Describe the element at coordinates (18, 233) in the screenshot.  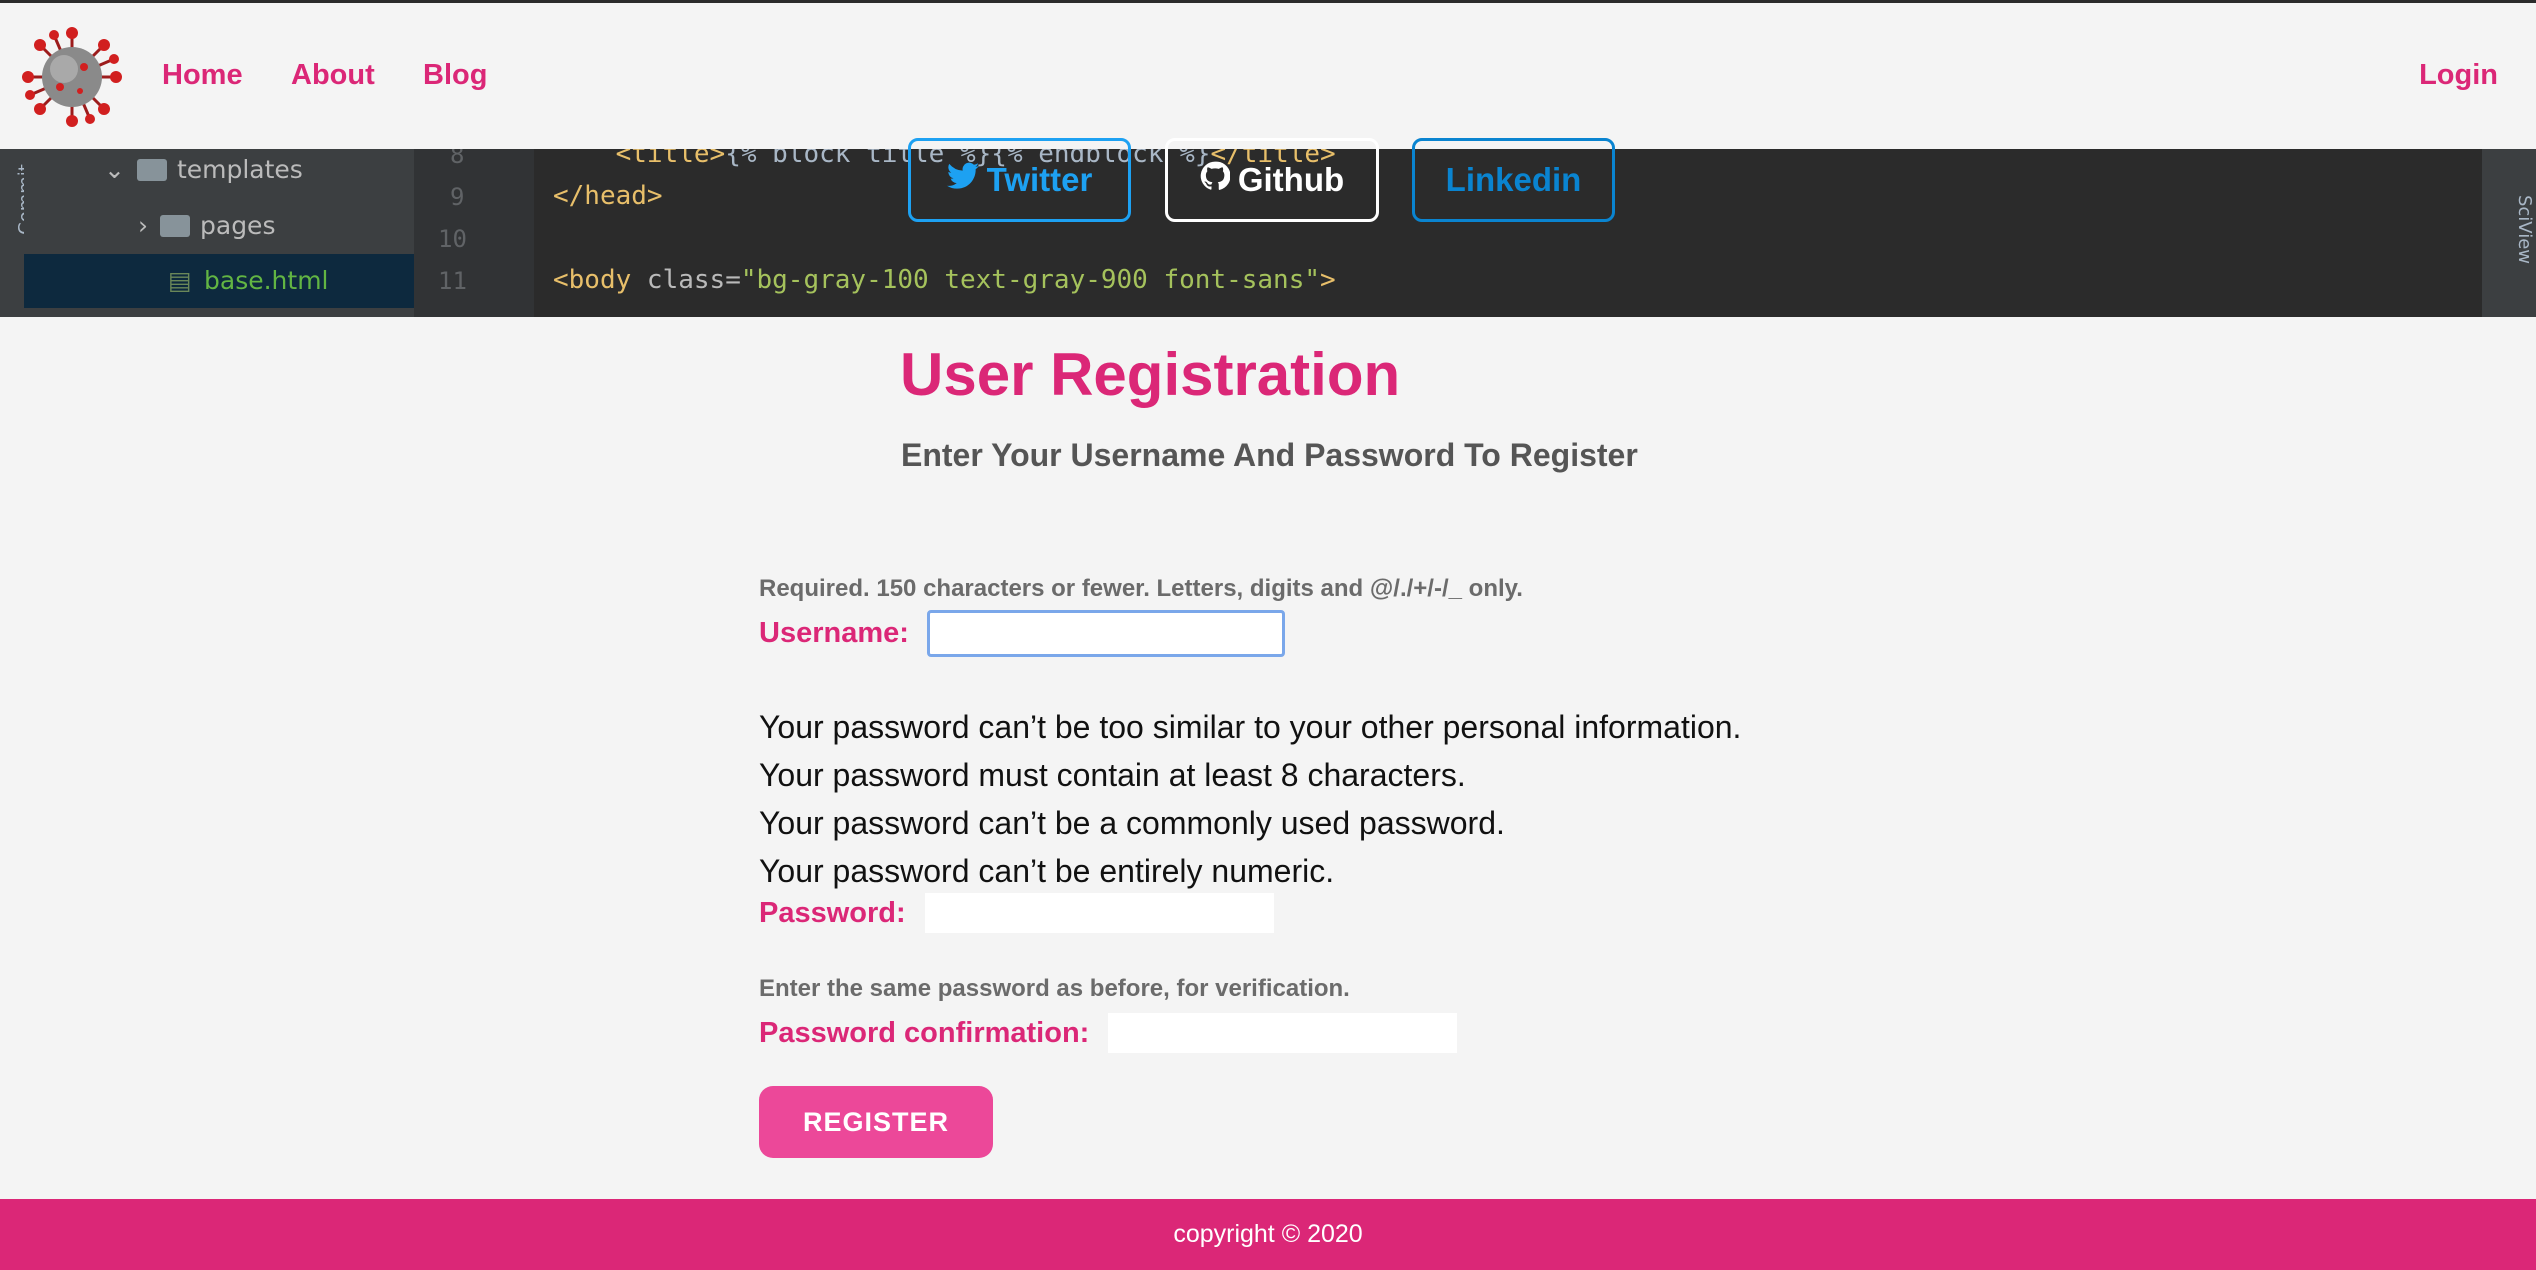
I see `ide-commit-strip: Commit` at that location.